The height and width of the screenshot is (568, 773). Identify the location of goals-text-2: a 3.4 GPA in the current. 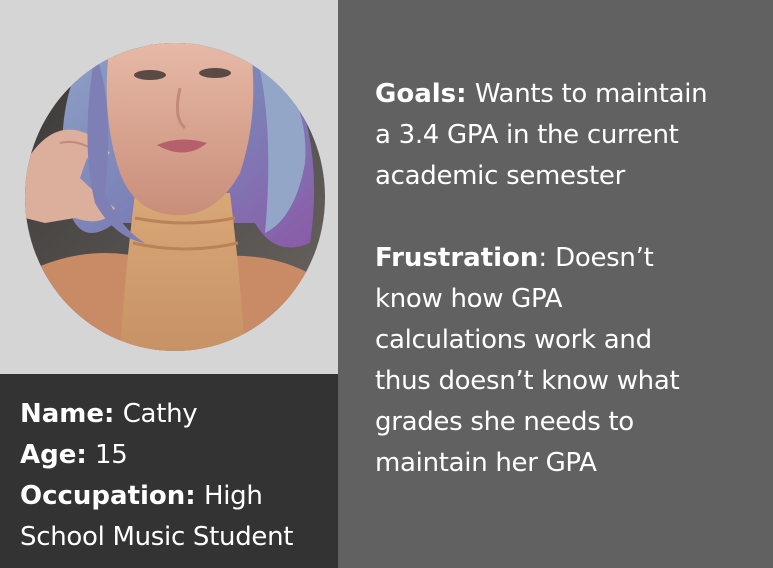
(527, 135).